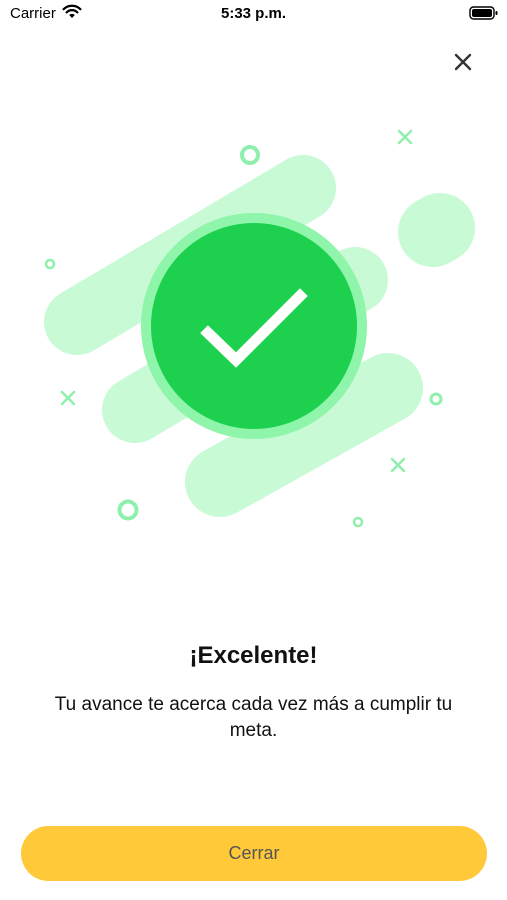 The image size is (507, 900). I want to click on close-icon, so click(463, 62).